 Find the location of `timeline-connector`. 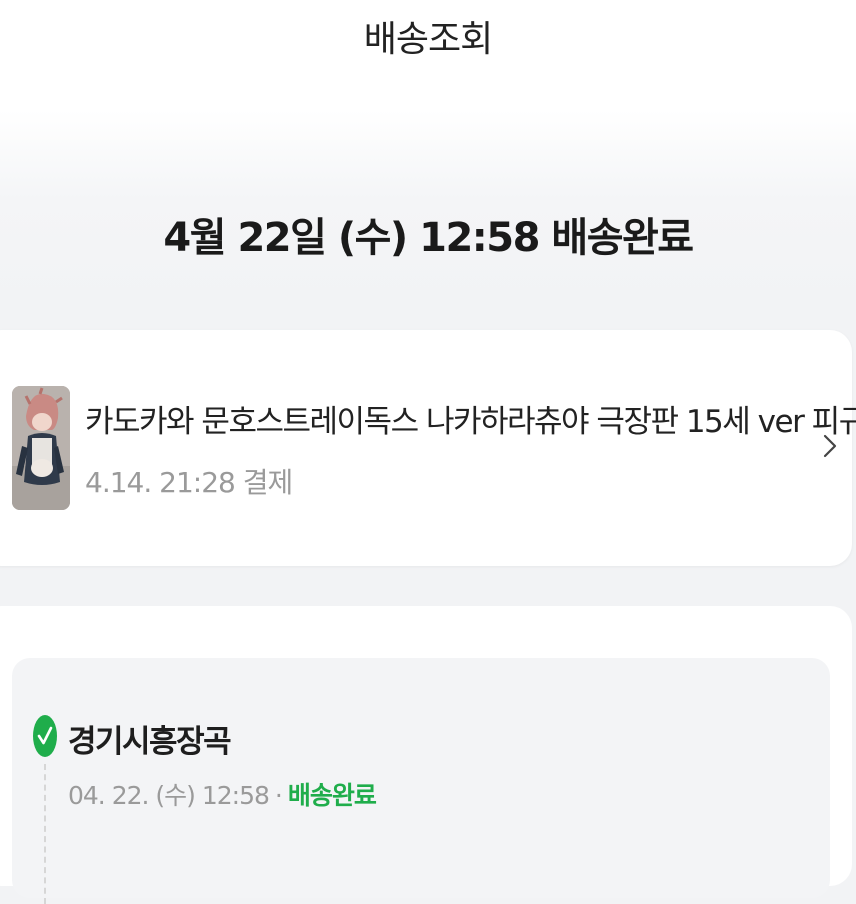

timeline-connector is located at coordinates (45, 834).